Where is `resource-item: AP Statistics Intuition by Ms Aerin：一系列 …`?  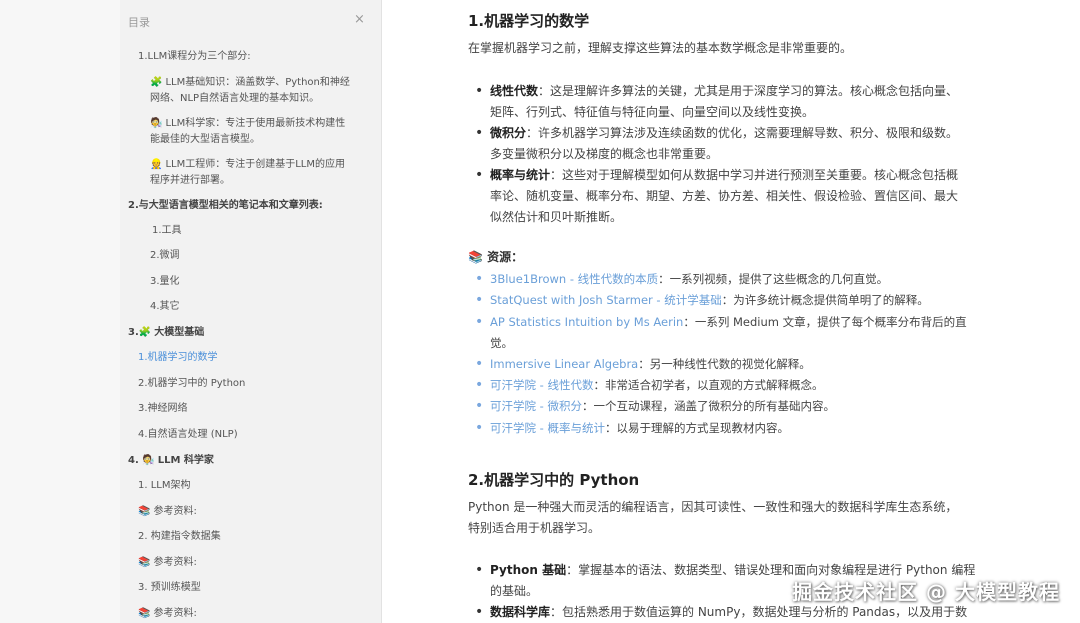
resource-item: AP Statistics Intuition by Ms Aerin：一系列 … is located at coordinates (735, 333).